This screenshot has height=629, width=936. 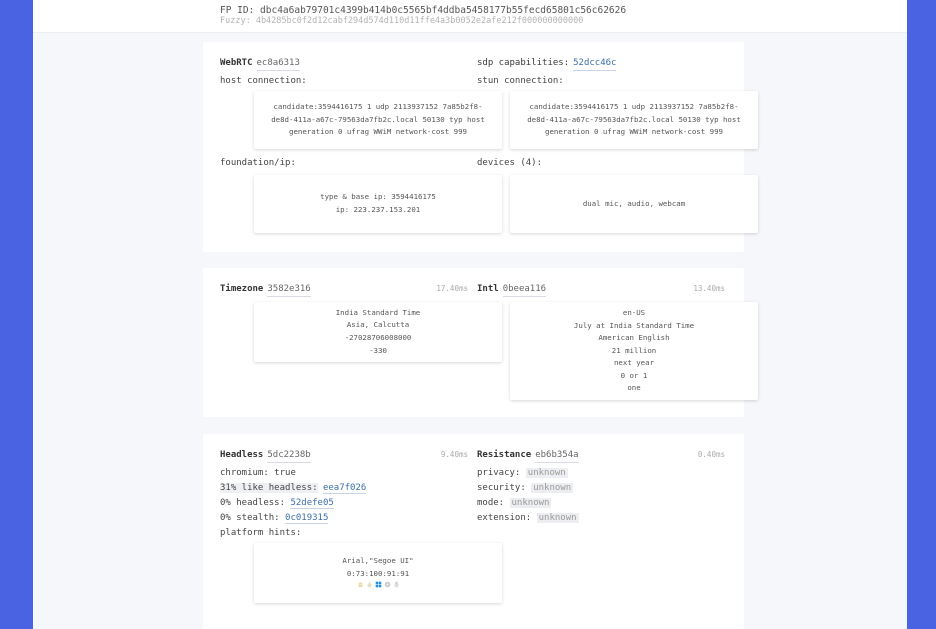 What do you see at coordinates (524, 290) in the screenshot?
I see `section-hash: 0beea116` at bounding box center [524, 290].